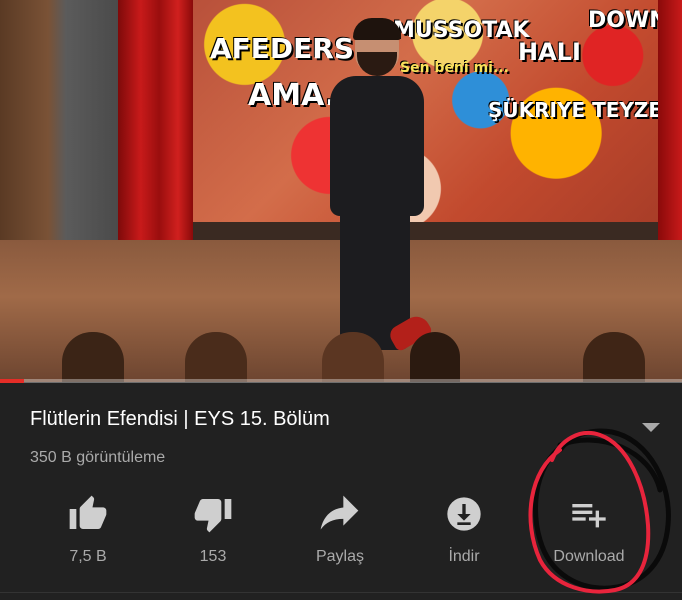 The width and height of the screenshot is (682, 600). Describe the element at coordinates (12, 381) in the screenshot. I see `video-progress-fill` at that location.